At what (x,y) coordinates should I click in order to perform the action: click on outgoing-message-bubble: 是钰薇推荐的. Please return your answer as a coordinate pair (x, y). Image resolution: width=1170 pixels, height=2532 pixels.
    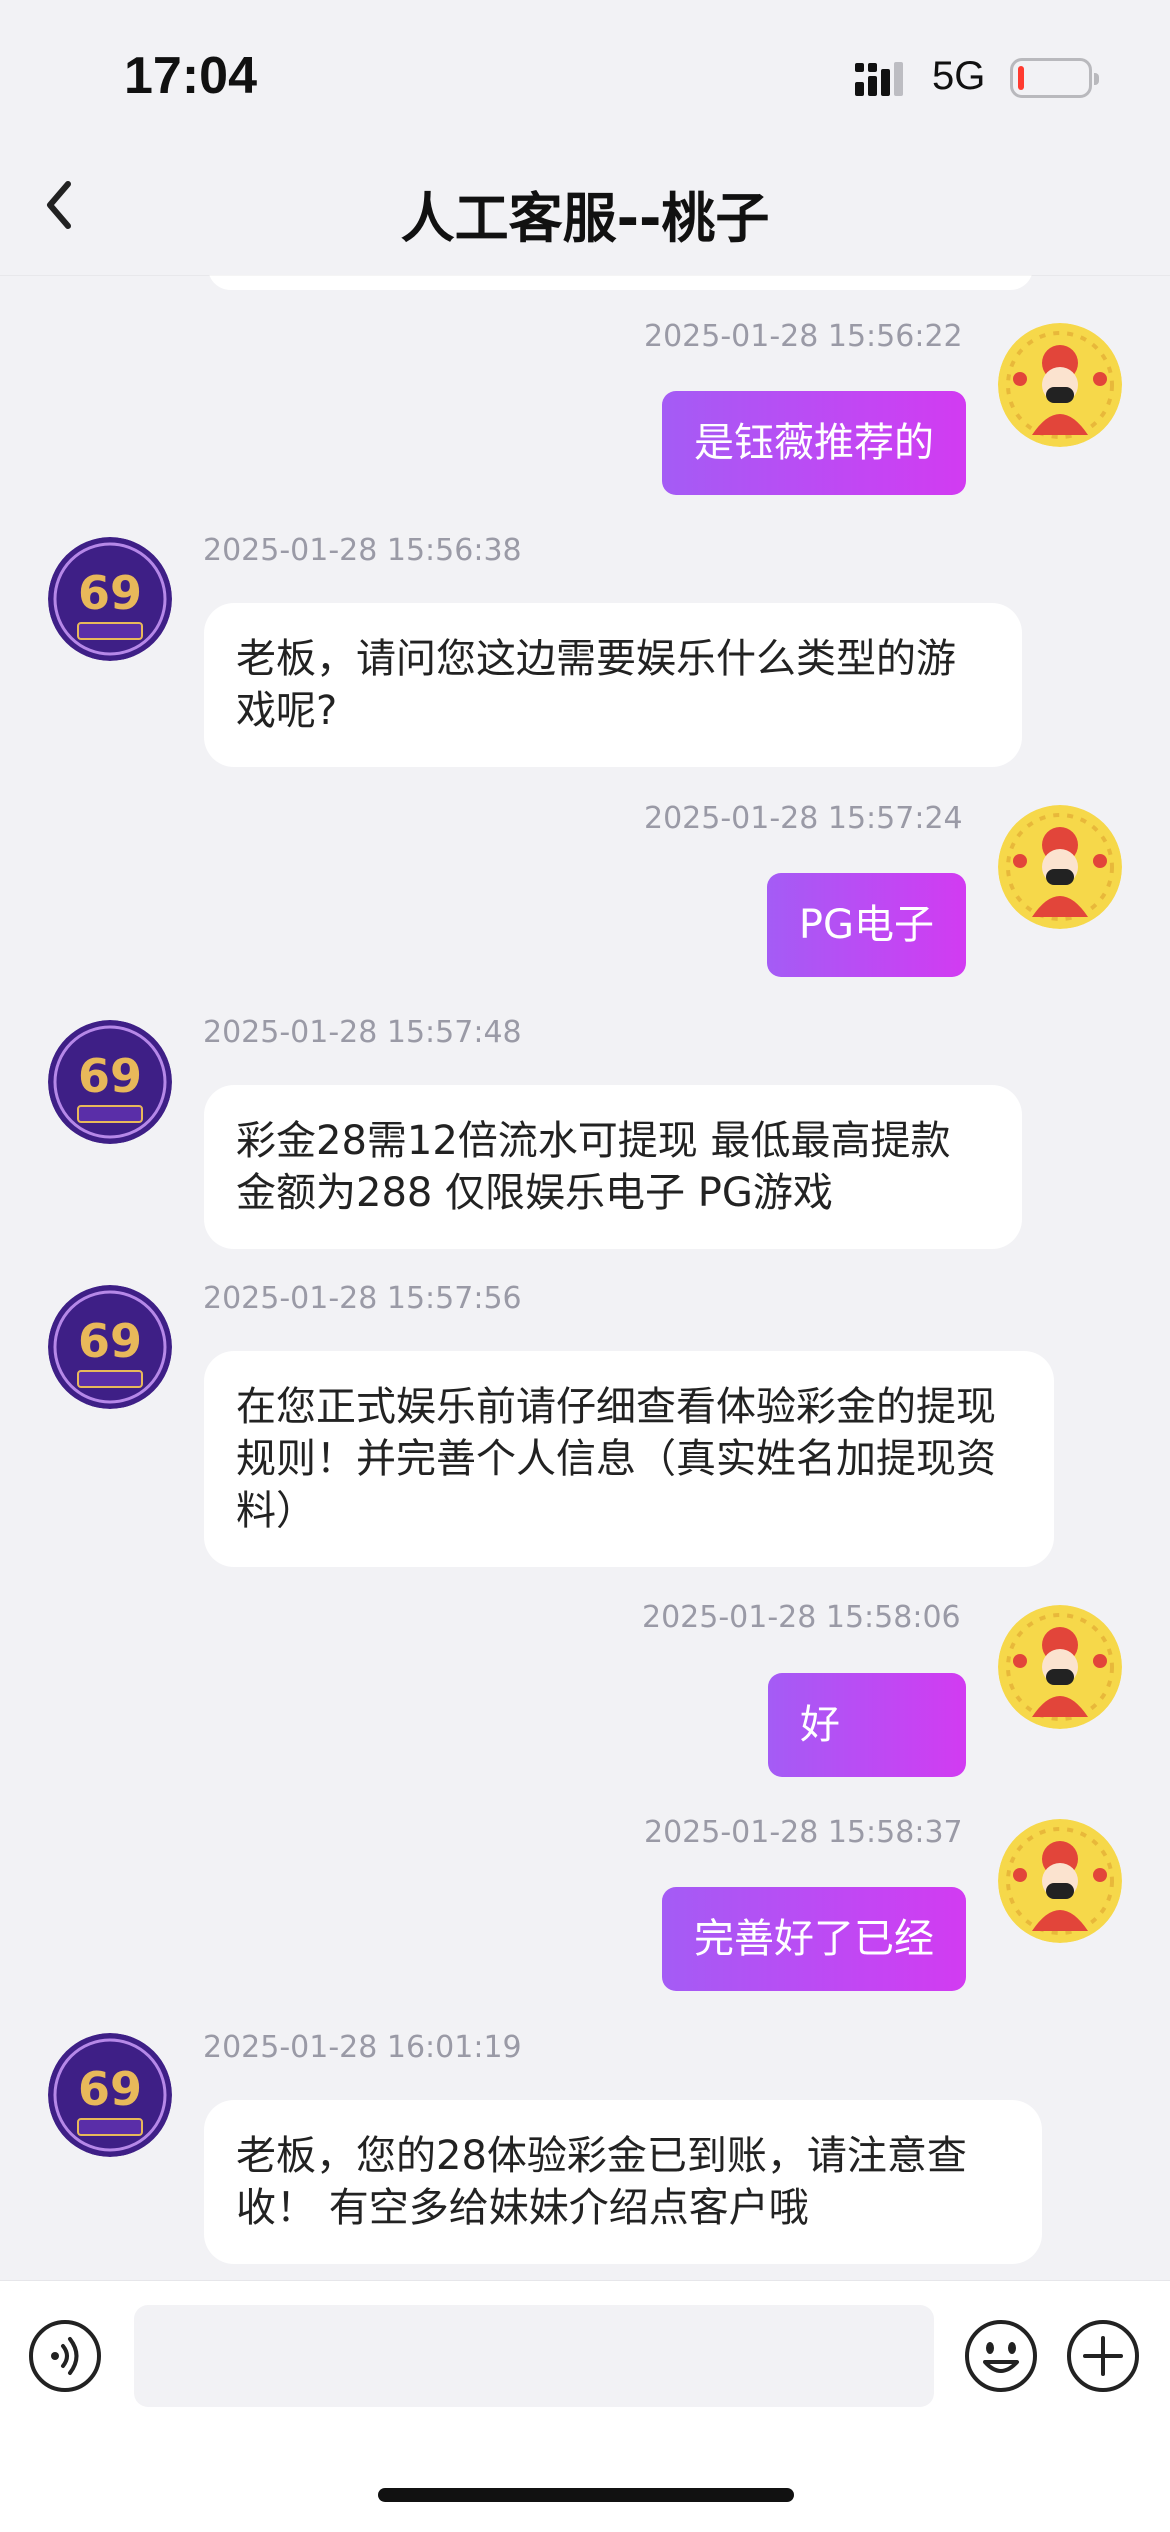
    Looking at the image, I should click on (814, 443).